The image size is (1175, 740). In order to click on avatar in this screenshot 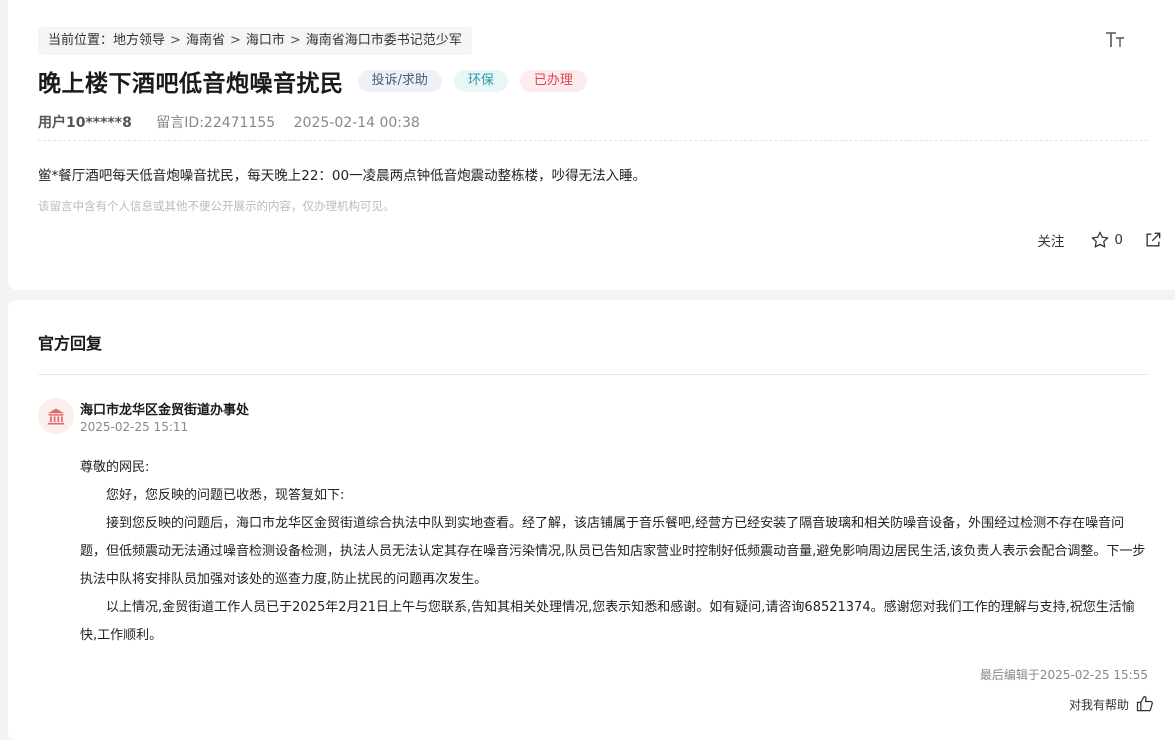, I will do `click(56, 416)`.